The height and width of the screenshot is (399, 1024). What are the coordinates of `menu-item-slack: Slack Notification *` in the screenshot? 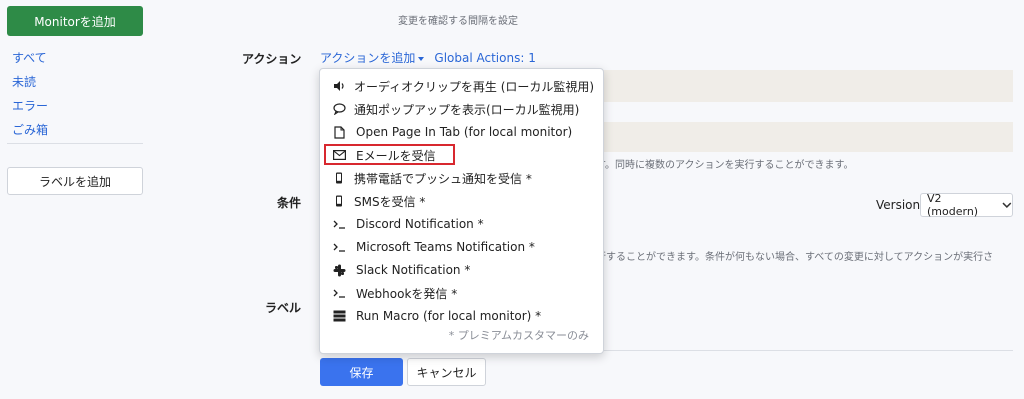 It's located at (461, 270).